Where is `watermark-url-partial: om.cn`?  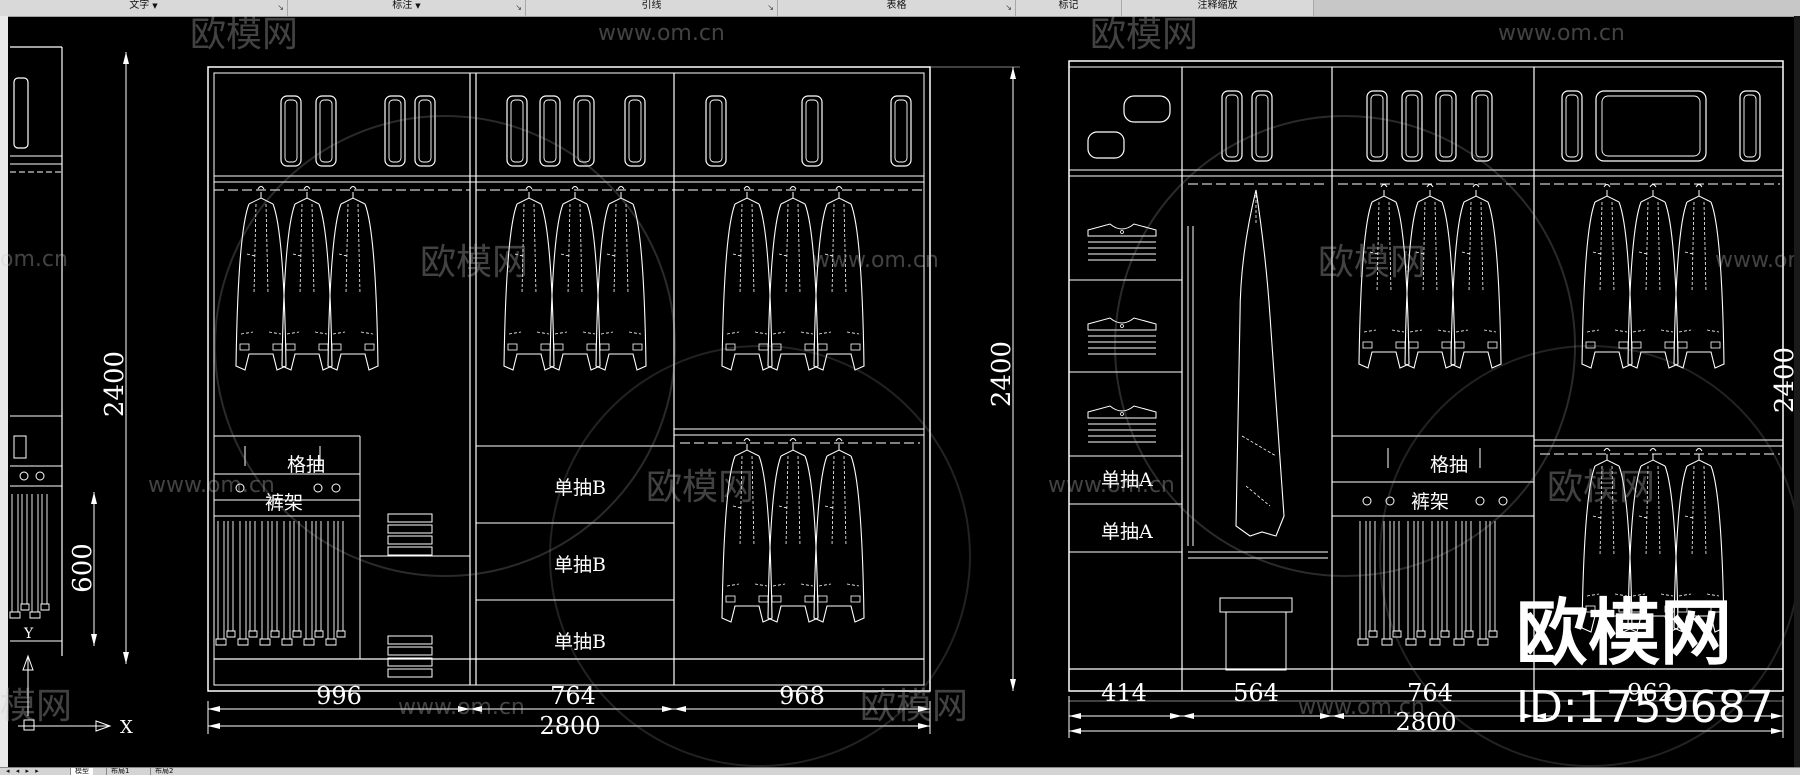 watermark-url-partial: om.cn is located at coordinates (34, 259).